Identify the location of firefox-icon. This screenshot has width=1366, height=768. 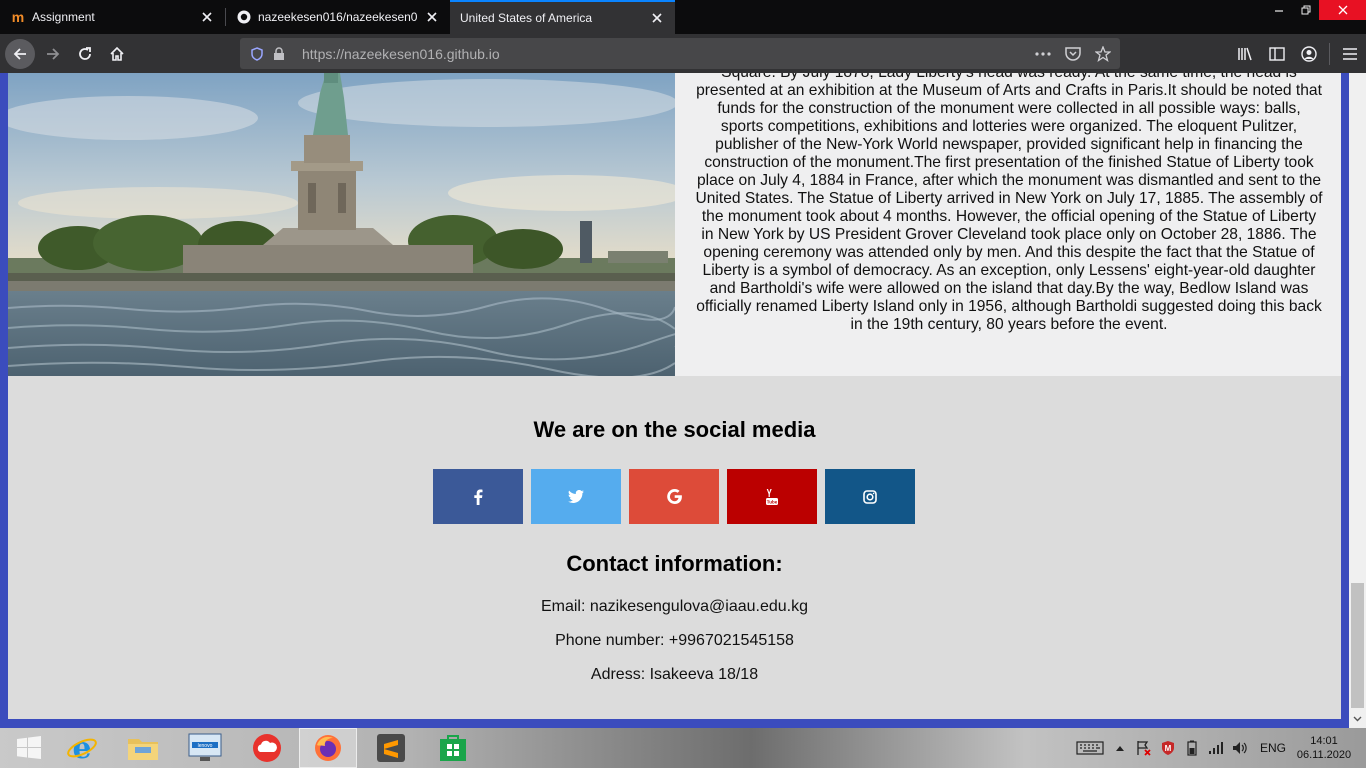
(328, 748).